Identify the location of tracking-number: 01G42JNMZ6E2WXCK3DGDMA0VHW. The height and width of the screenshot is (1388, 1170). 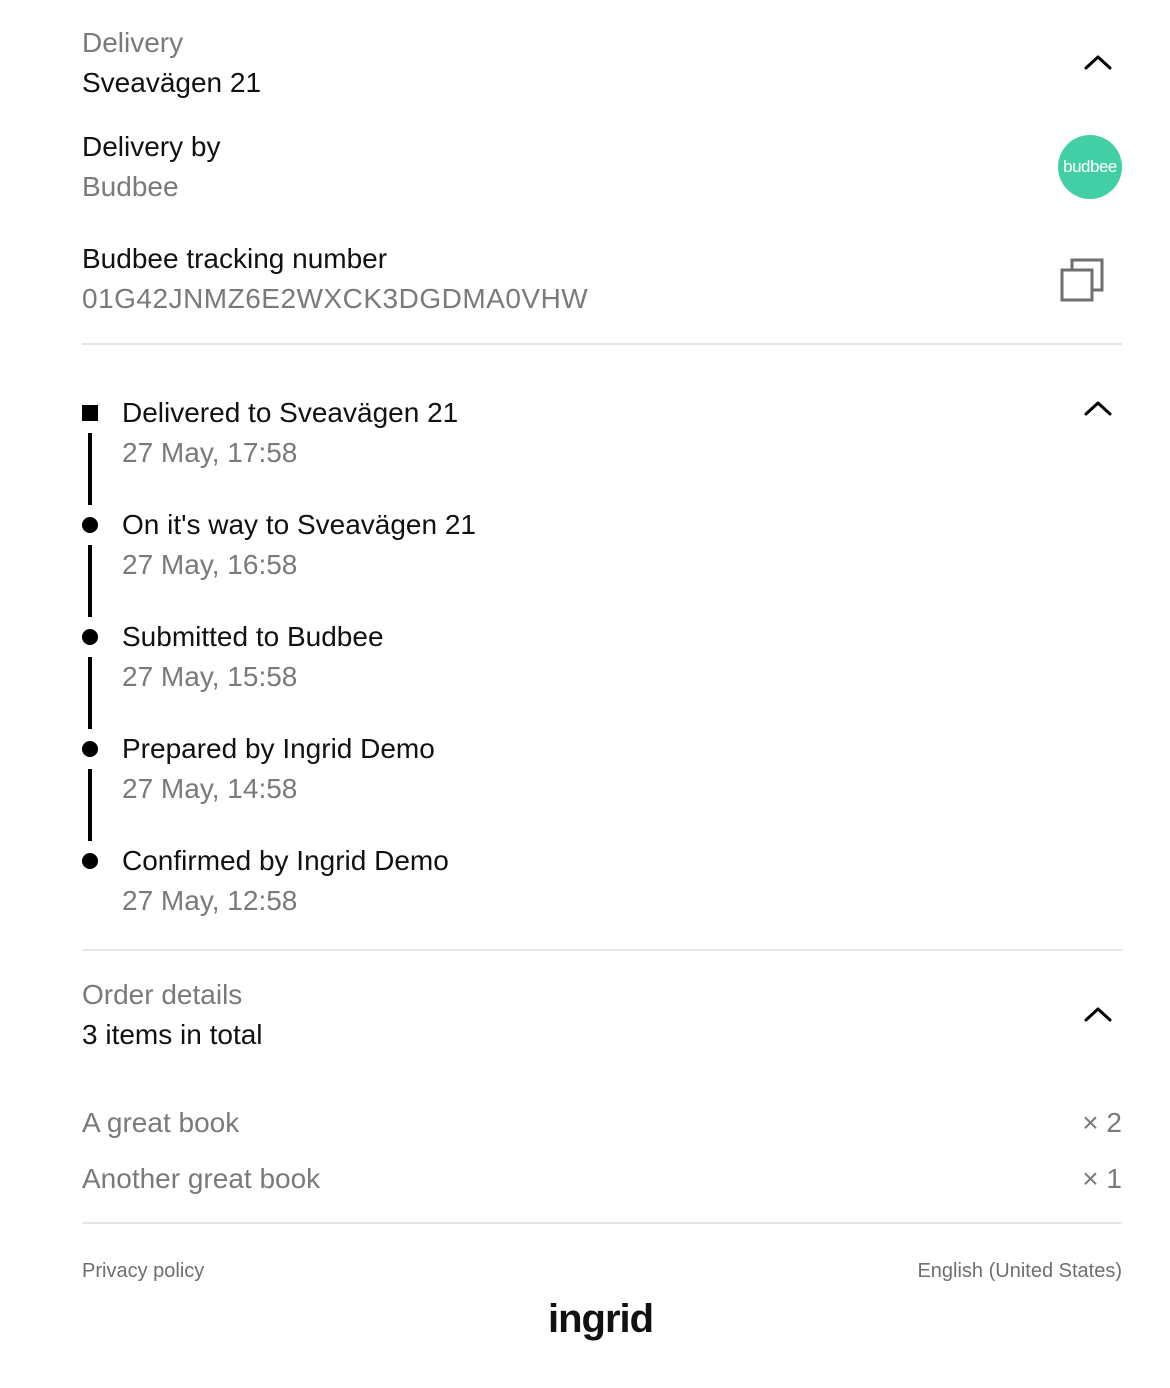
(335, 298).